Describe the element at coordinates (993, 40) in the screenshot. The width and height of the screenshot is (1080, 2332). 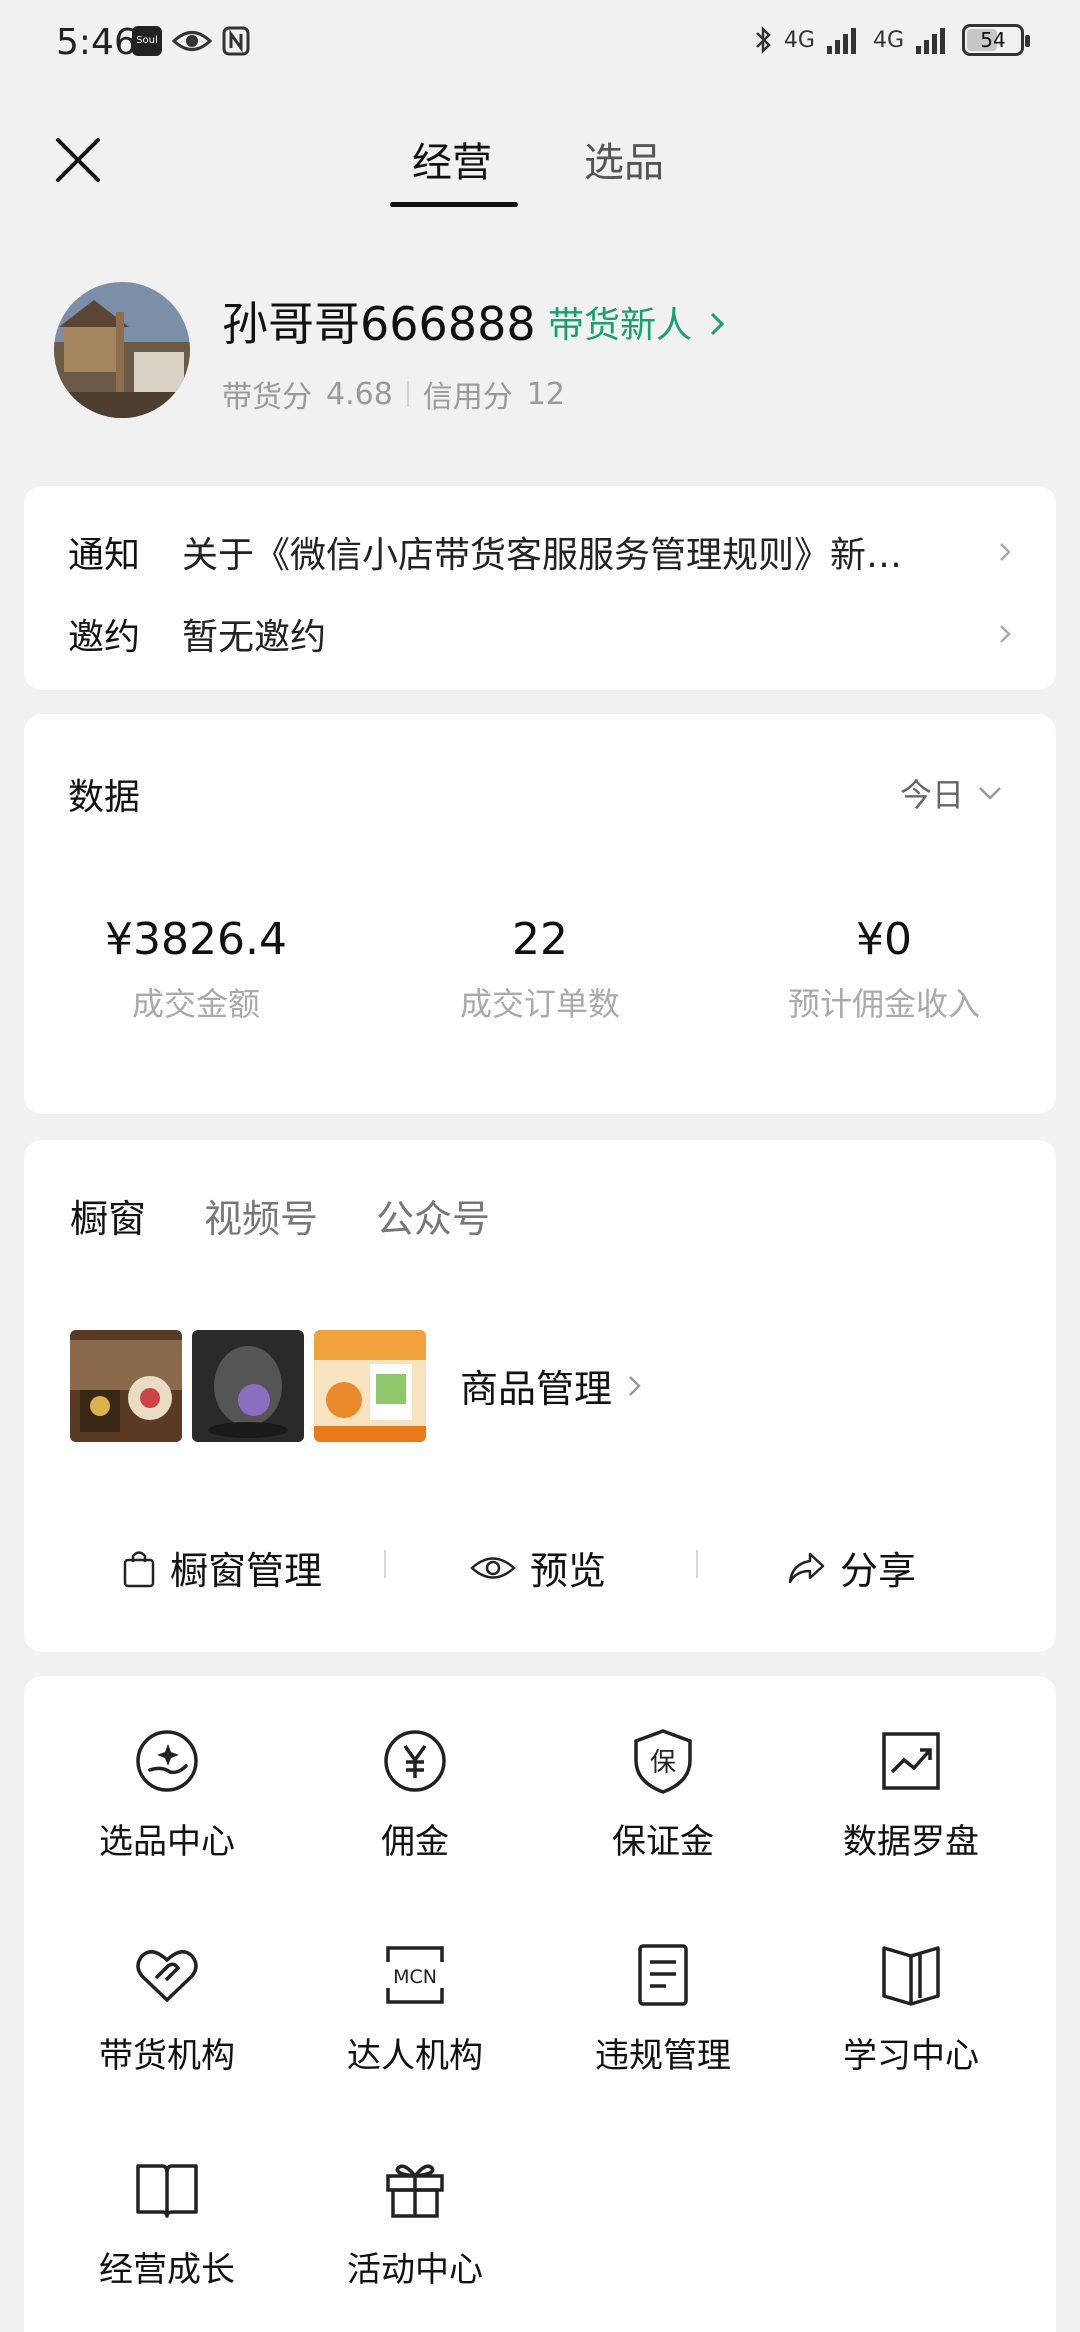
I see `battery-level: 54` at that location.